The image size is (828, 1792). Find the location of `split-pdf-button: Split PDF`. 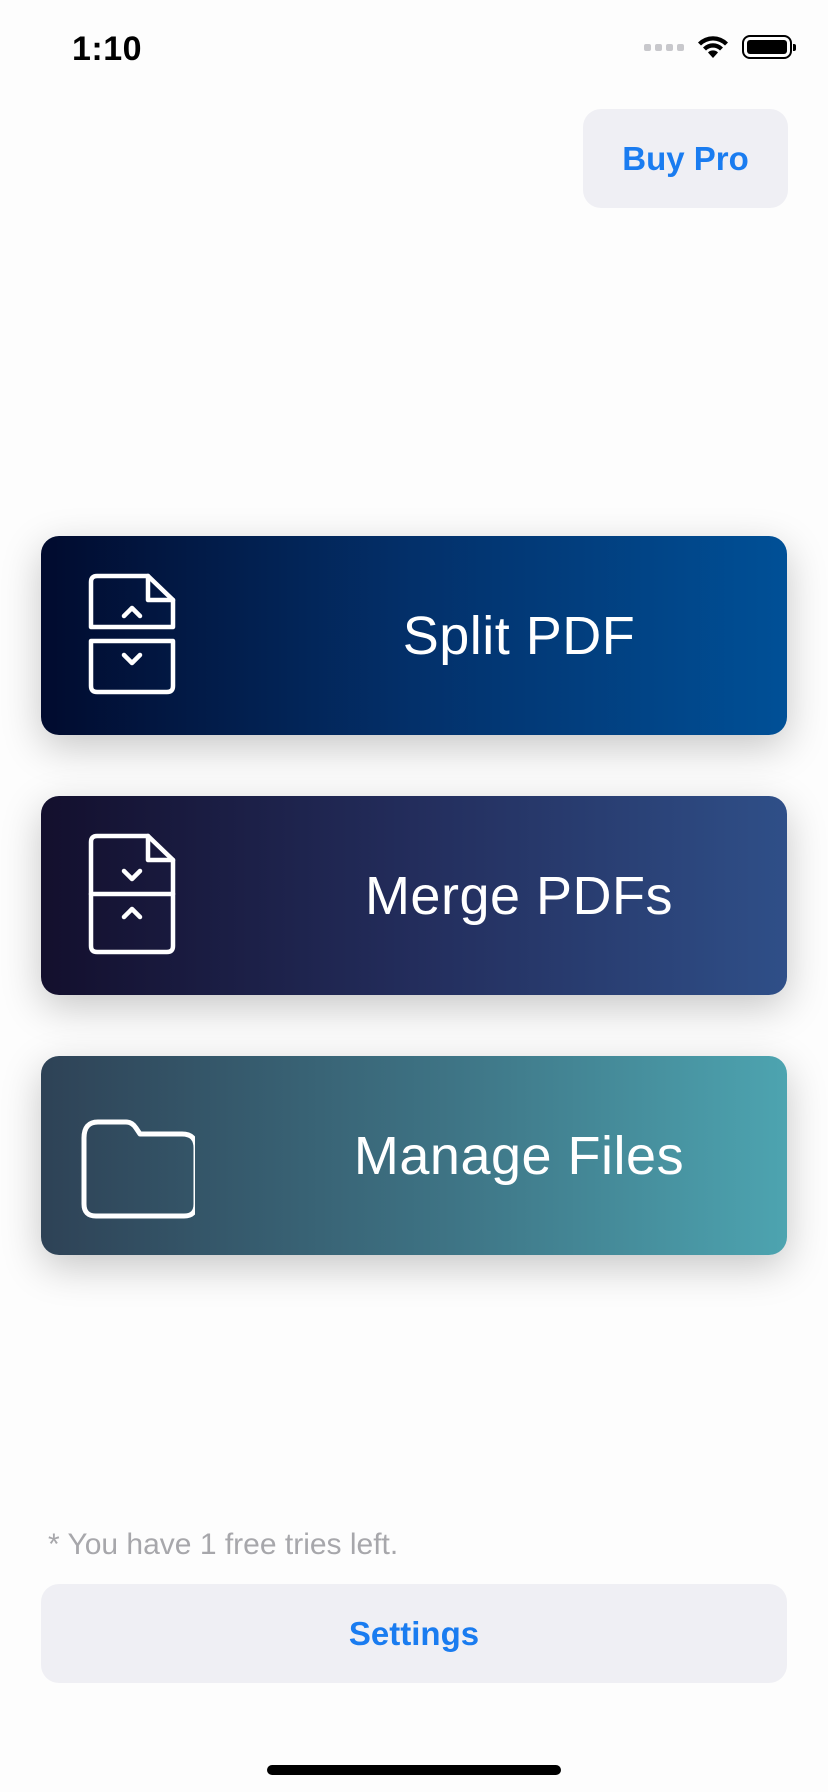

split-pdf-button: Split PDF is located at coordinates (414, 635).